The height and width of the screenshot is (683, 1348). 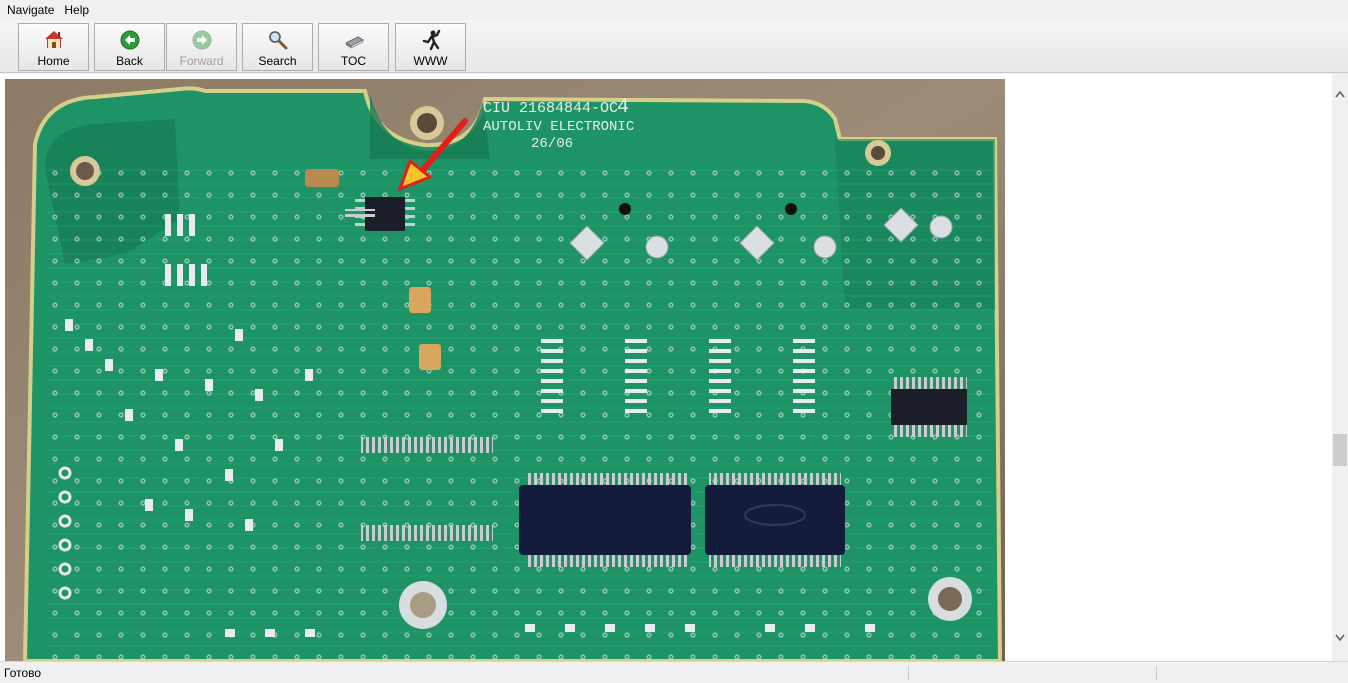 I want to click on home-button-label: Home, so click(x=53, y=61).